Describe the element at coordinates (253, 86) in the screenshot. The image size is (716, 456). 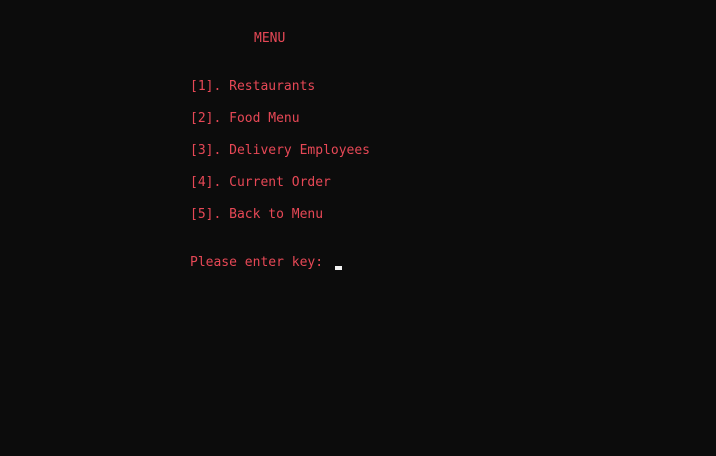
I see `menu-item-restaurants: [1]. Restaurants` at that location.